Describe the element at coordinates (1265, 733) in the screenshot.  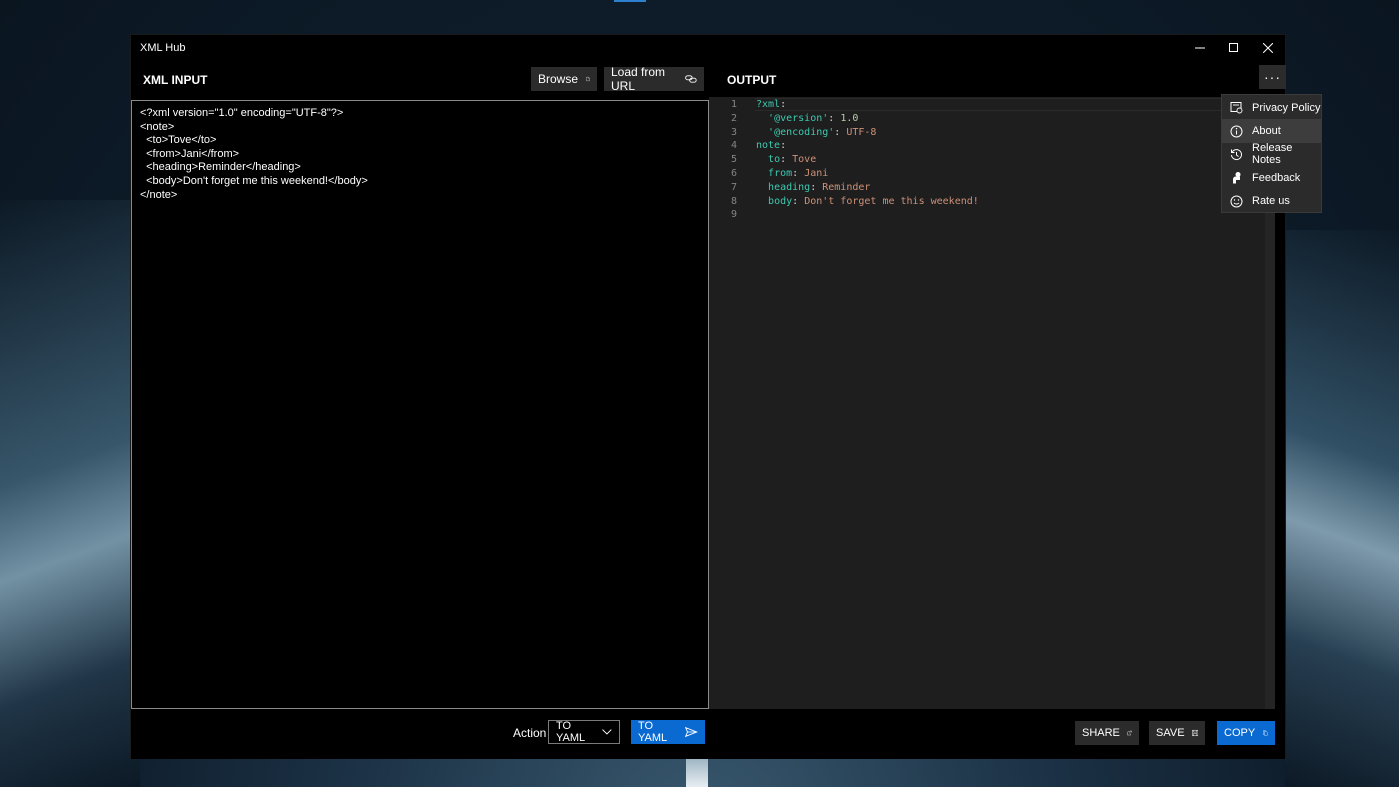
I see `copy-icon` at that location.